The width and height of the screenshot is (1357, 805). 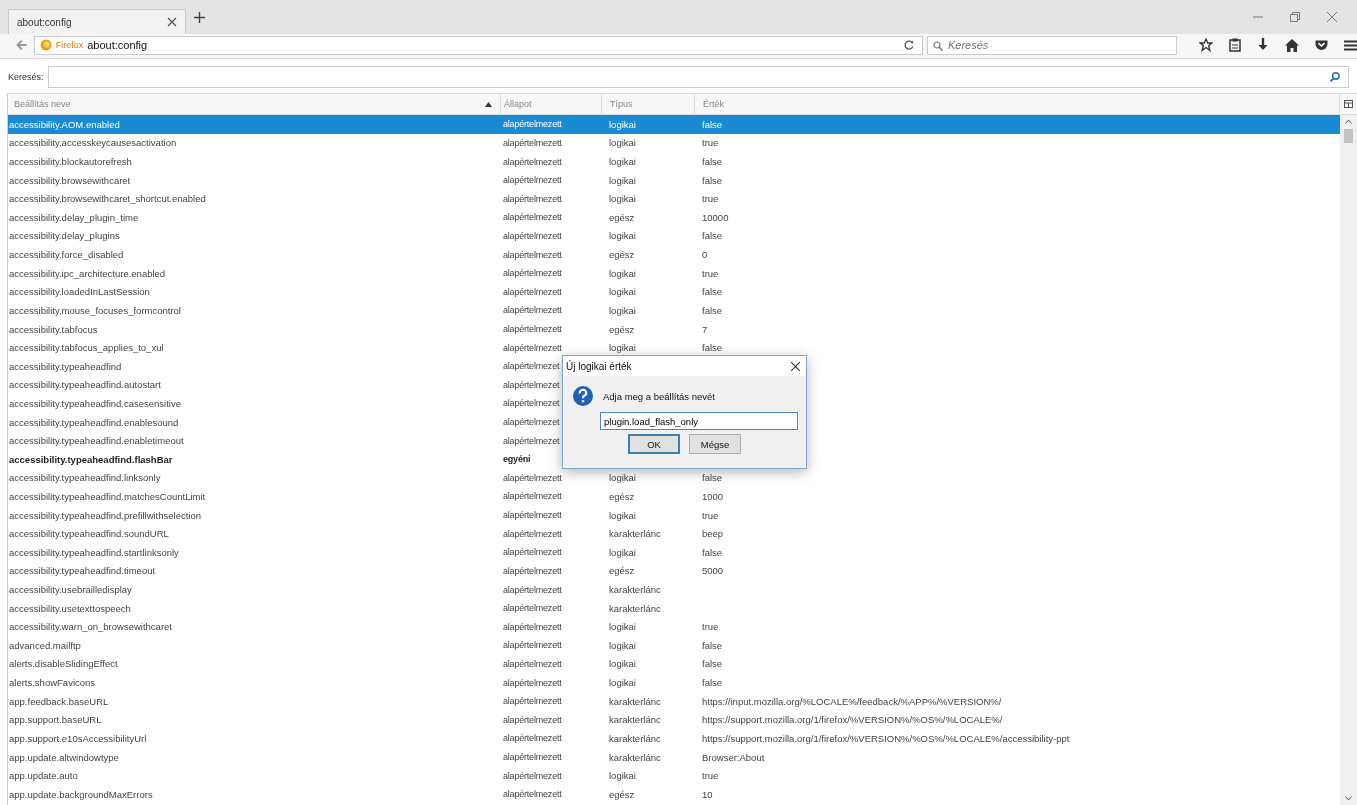 What do you see at coordinates (550, 104) in the screenshot?
I see `column-header: Állapot` at bounding box center [550, 104].